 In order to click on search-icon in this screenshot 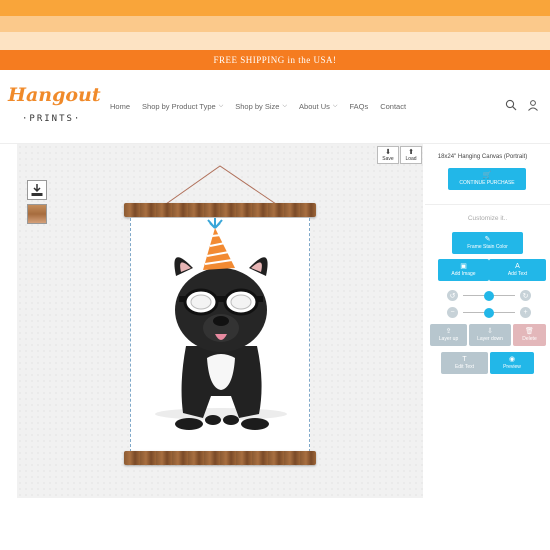, I will do `click(511, 105)`.